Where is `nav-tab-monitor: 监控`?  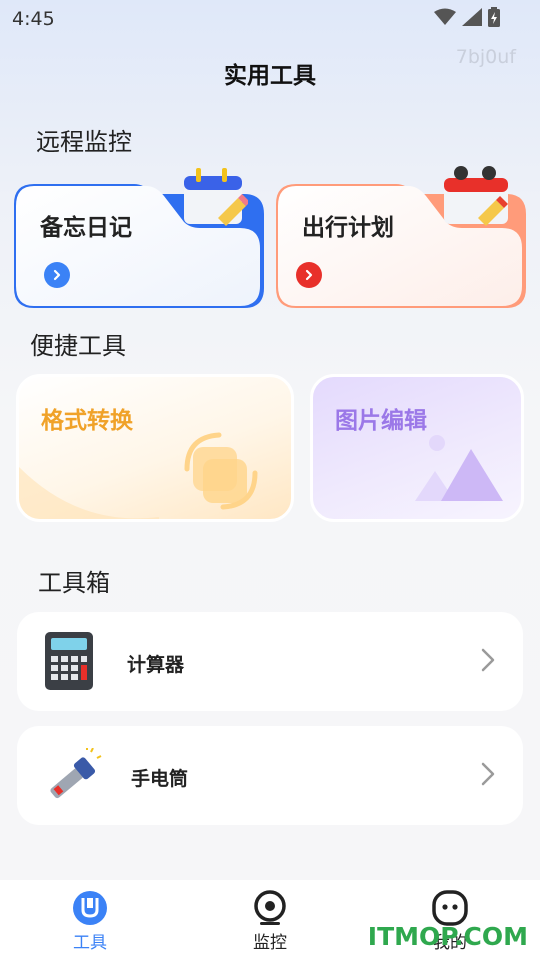
nav-tab-monitor: 监控 is located at coordinates (270, 916).